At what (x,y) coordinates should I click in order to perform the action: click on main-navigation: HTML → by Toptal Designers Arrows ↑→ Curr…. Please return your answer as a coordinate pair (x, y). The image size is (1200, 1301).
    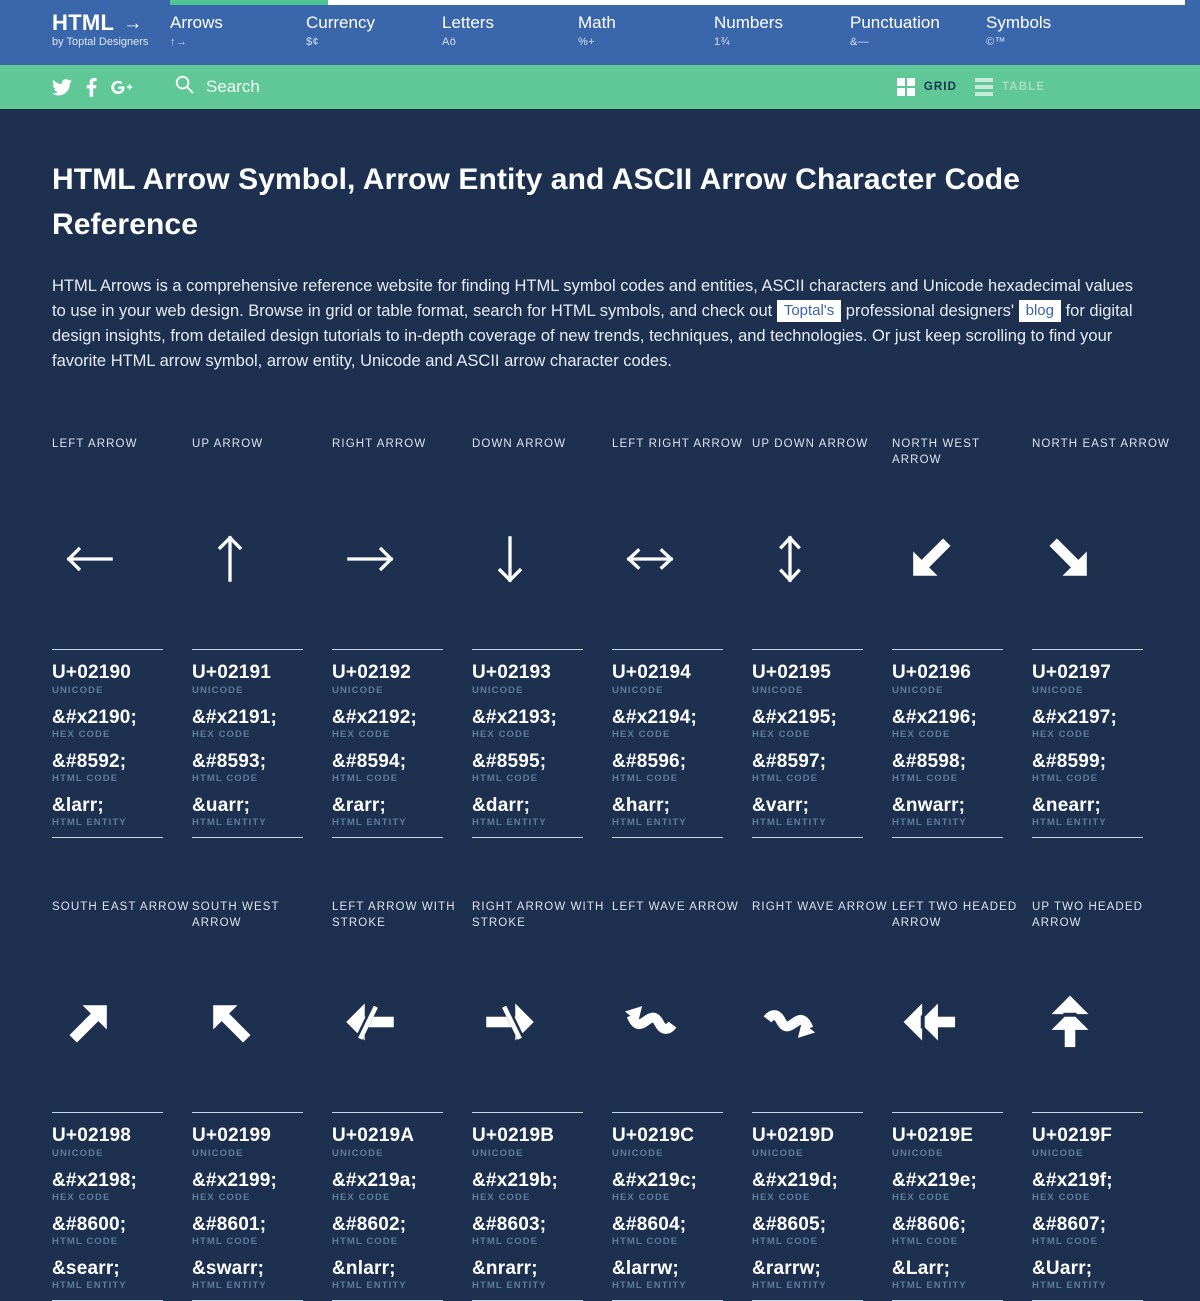
    Looking at the image, I should click on (600, 32).